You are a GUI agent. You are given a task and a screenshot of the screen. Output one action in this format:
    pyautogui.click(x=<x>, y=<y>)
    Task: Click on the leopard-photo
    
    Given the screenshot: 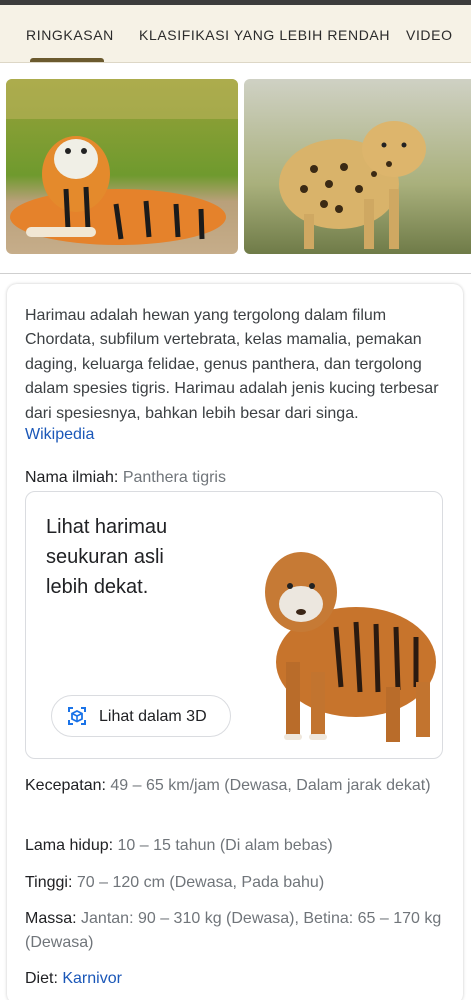 What is the action you would take?
    pyautogui.click(x=357, y=166)
    